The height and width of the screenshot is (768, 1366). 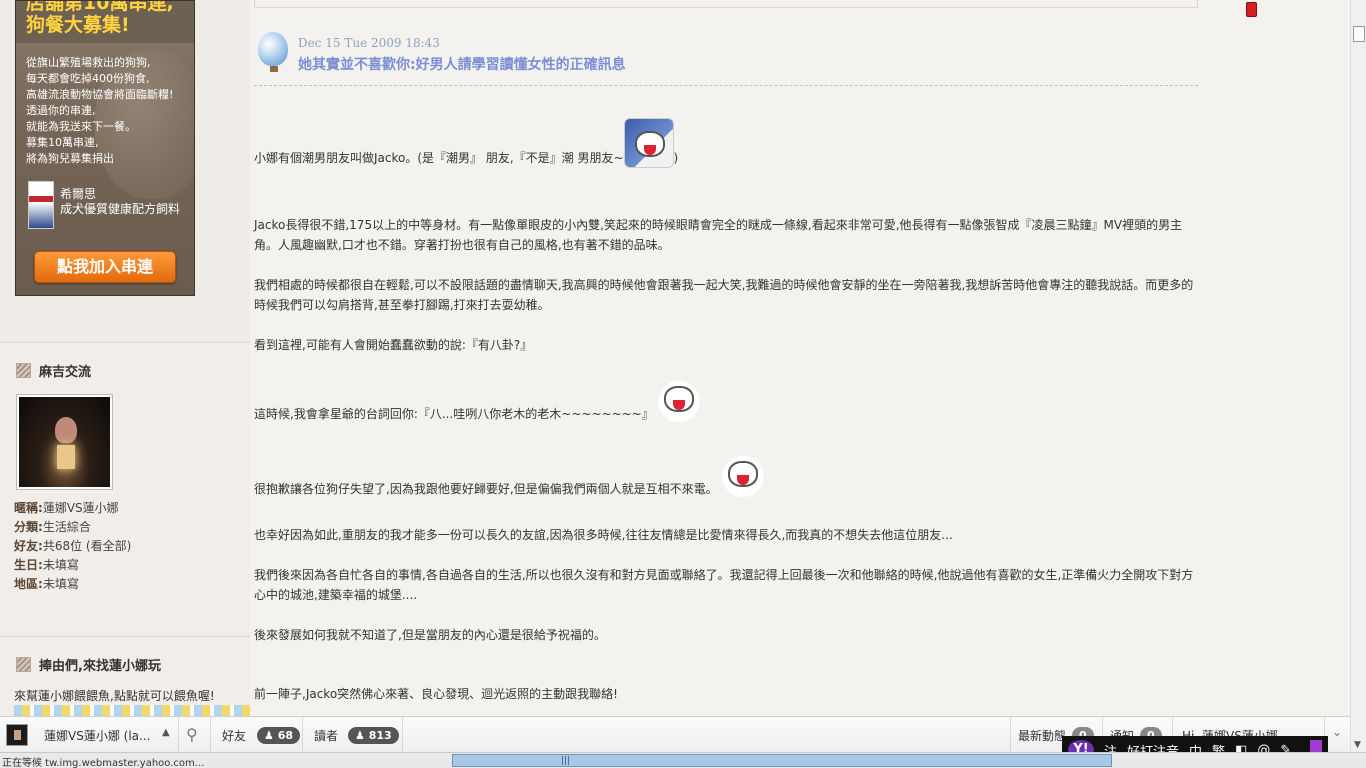 I want to click on ad-line: 從旗山繁殖場救出的狗狗,, so click(x=88, y=62).